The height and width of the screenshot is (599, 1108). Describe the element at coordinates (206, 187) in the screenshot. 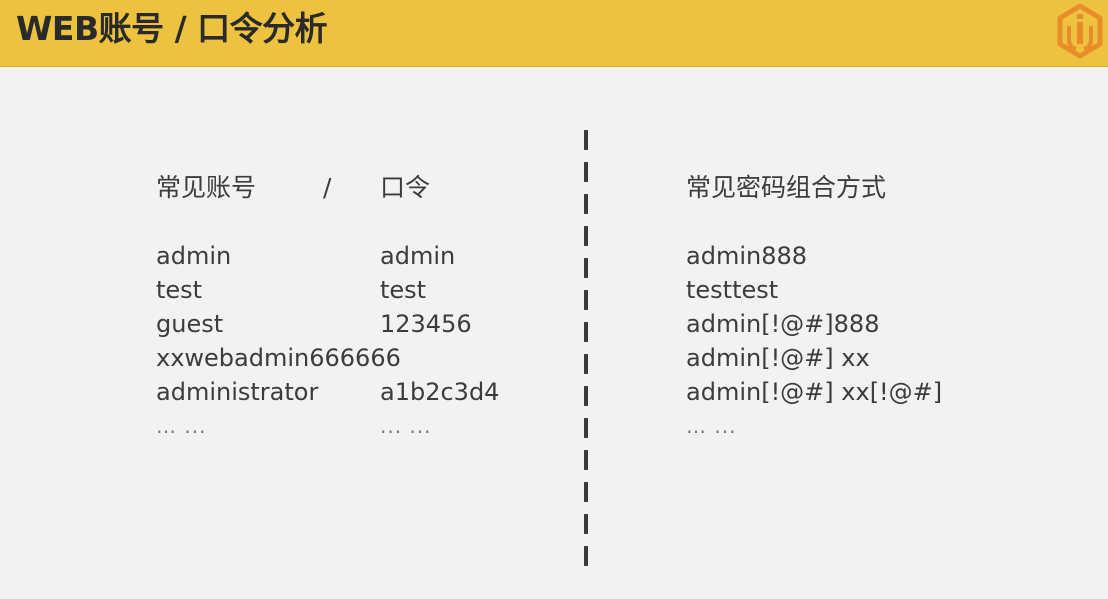

I see `heading-common-accounts: 常见账号` at that location.